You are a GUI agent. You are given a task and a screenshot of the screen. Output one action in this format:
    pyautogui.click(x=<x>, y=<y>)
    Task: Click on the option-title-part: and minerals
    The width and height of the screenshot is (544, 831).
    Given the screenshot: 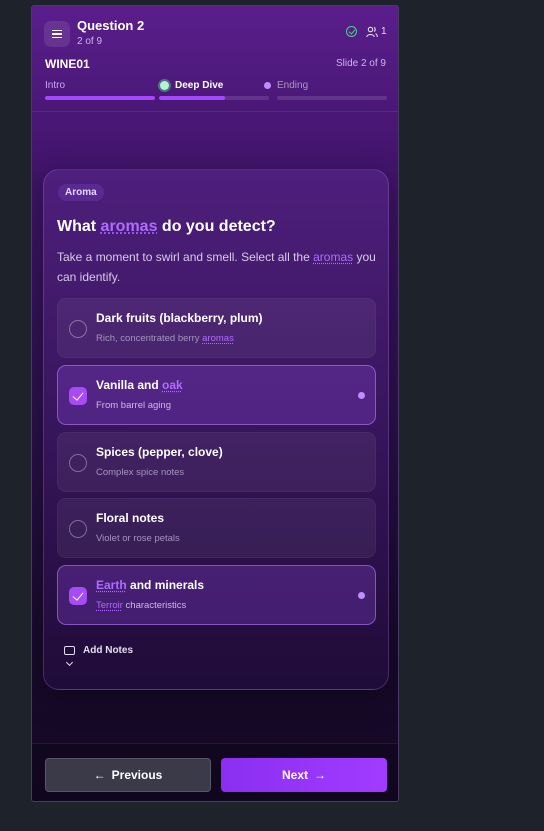 What is the action you would take?
    pyautogui.click(x=165, y=585)
    